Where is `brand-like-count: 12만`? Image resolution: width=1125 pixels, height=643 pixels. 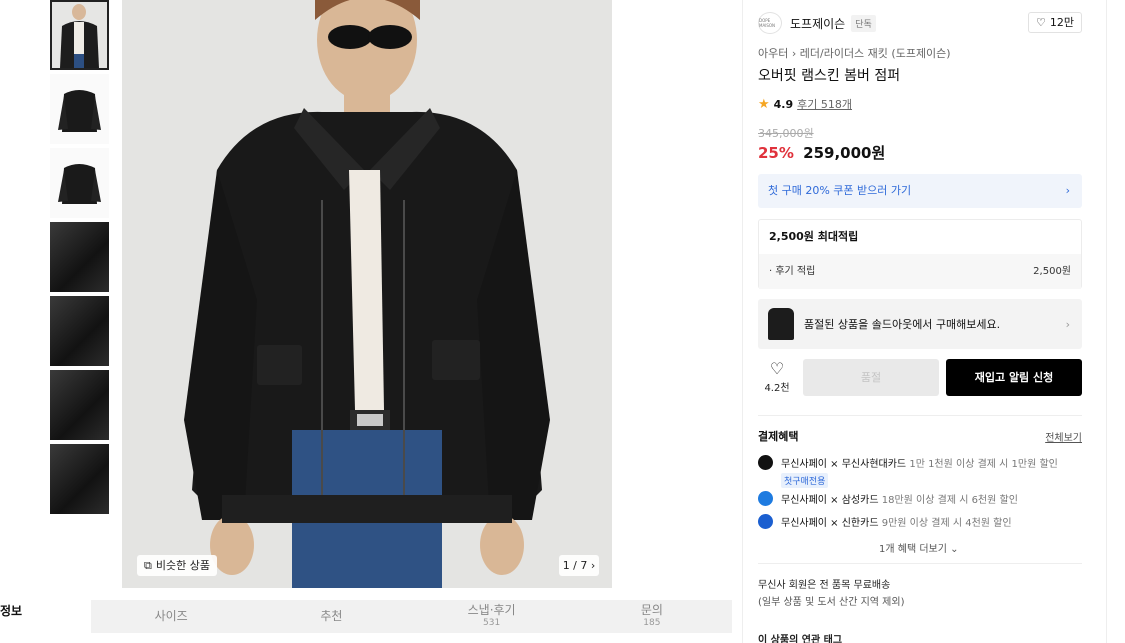
brand-like-count: 12만 is located at coordinates (1061, 22).